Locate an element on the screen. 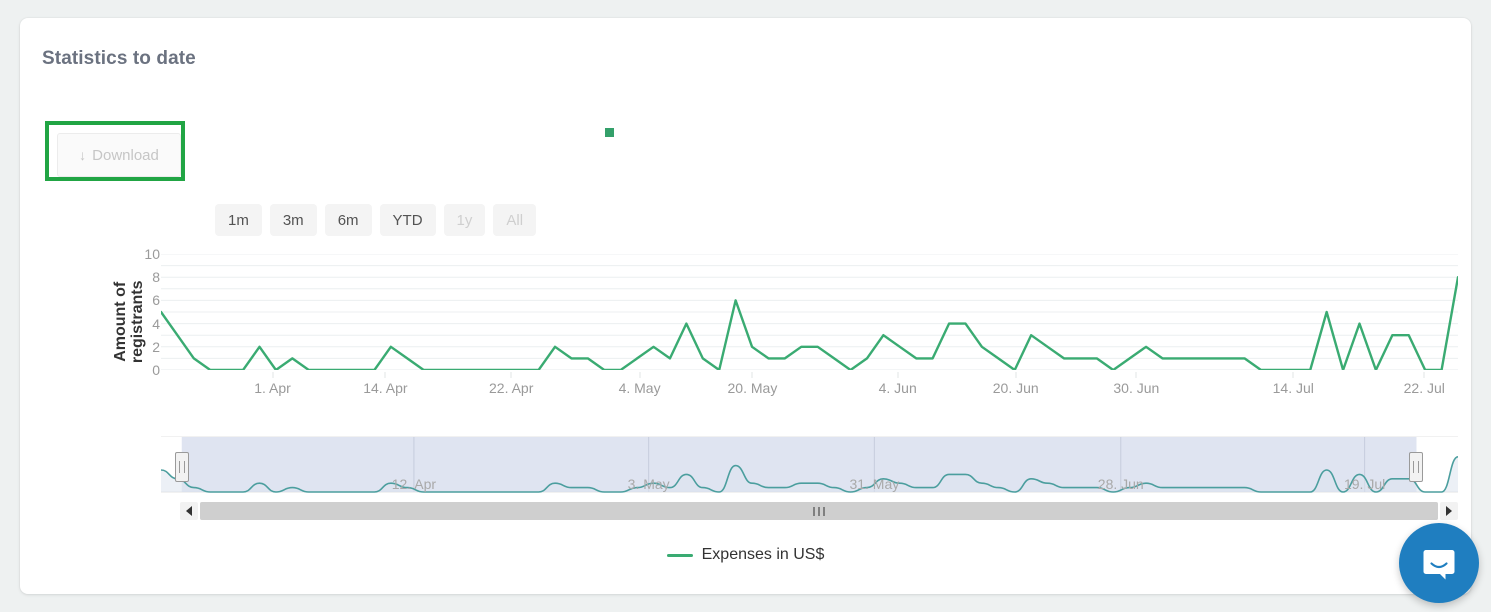  chat-launcher-button is located at coordinates (1439, 563).